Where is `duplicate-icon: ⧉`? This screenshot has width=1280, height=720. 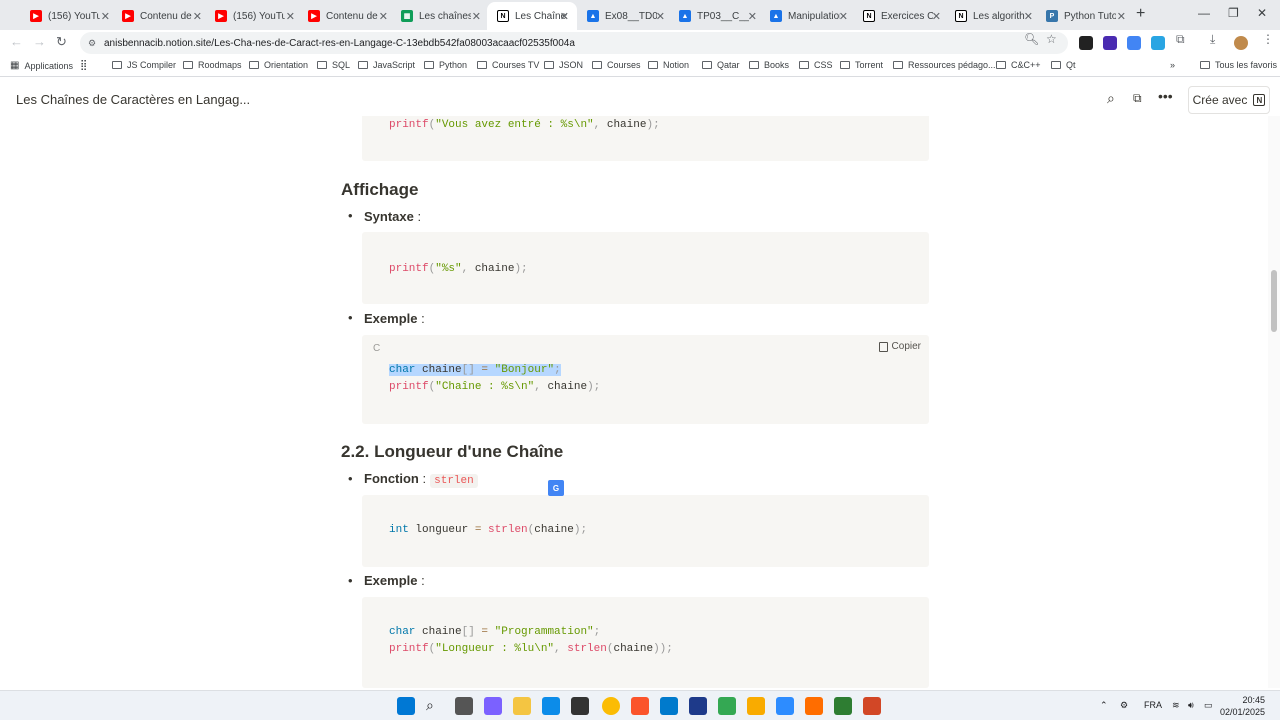
duplicate-icon: ⧉ is located at coordinates (1137, 98).